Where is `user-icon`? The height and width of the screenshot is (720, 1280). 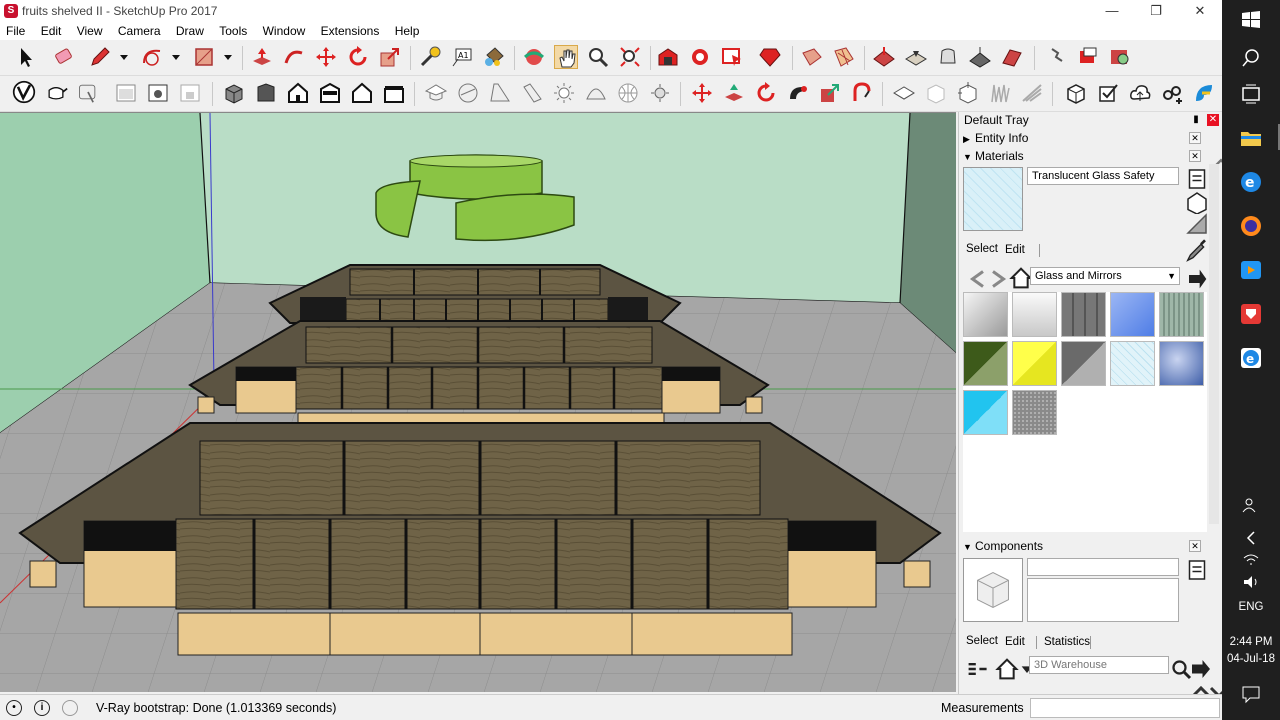 user-icon is located at coordinates (70, 708).